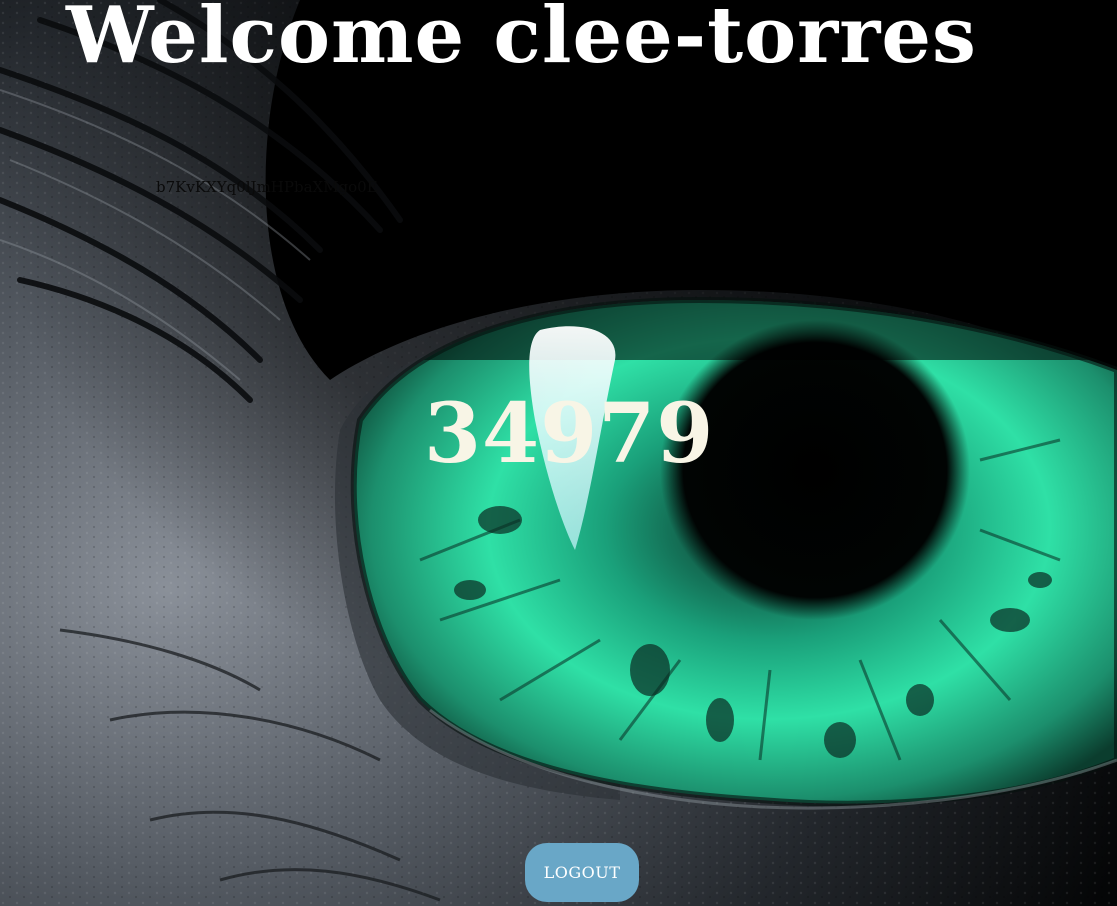 The image size is (1117, 906). I want to click on counter-value: 34979, so click(569, 434).